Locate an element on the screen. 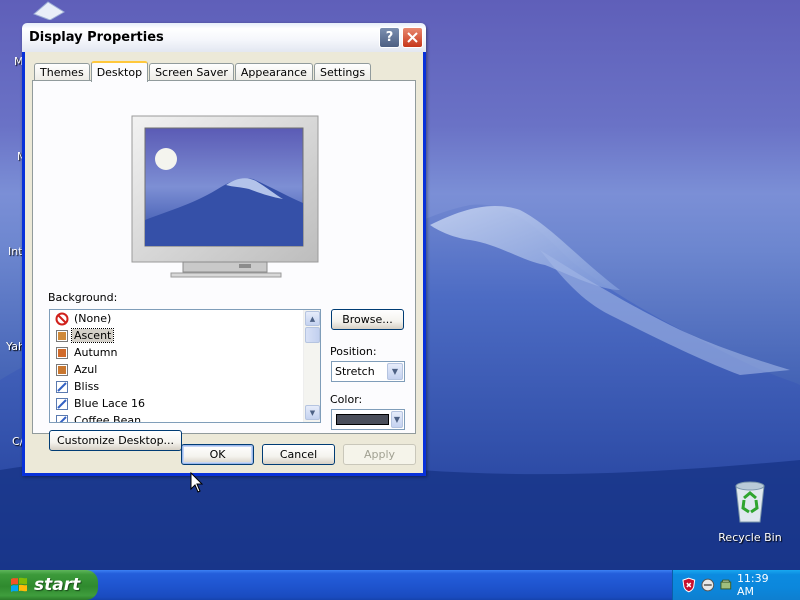 This screenshot has width=800, height=600. close-button is located at coordinates (412, 37).